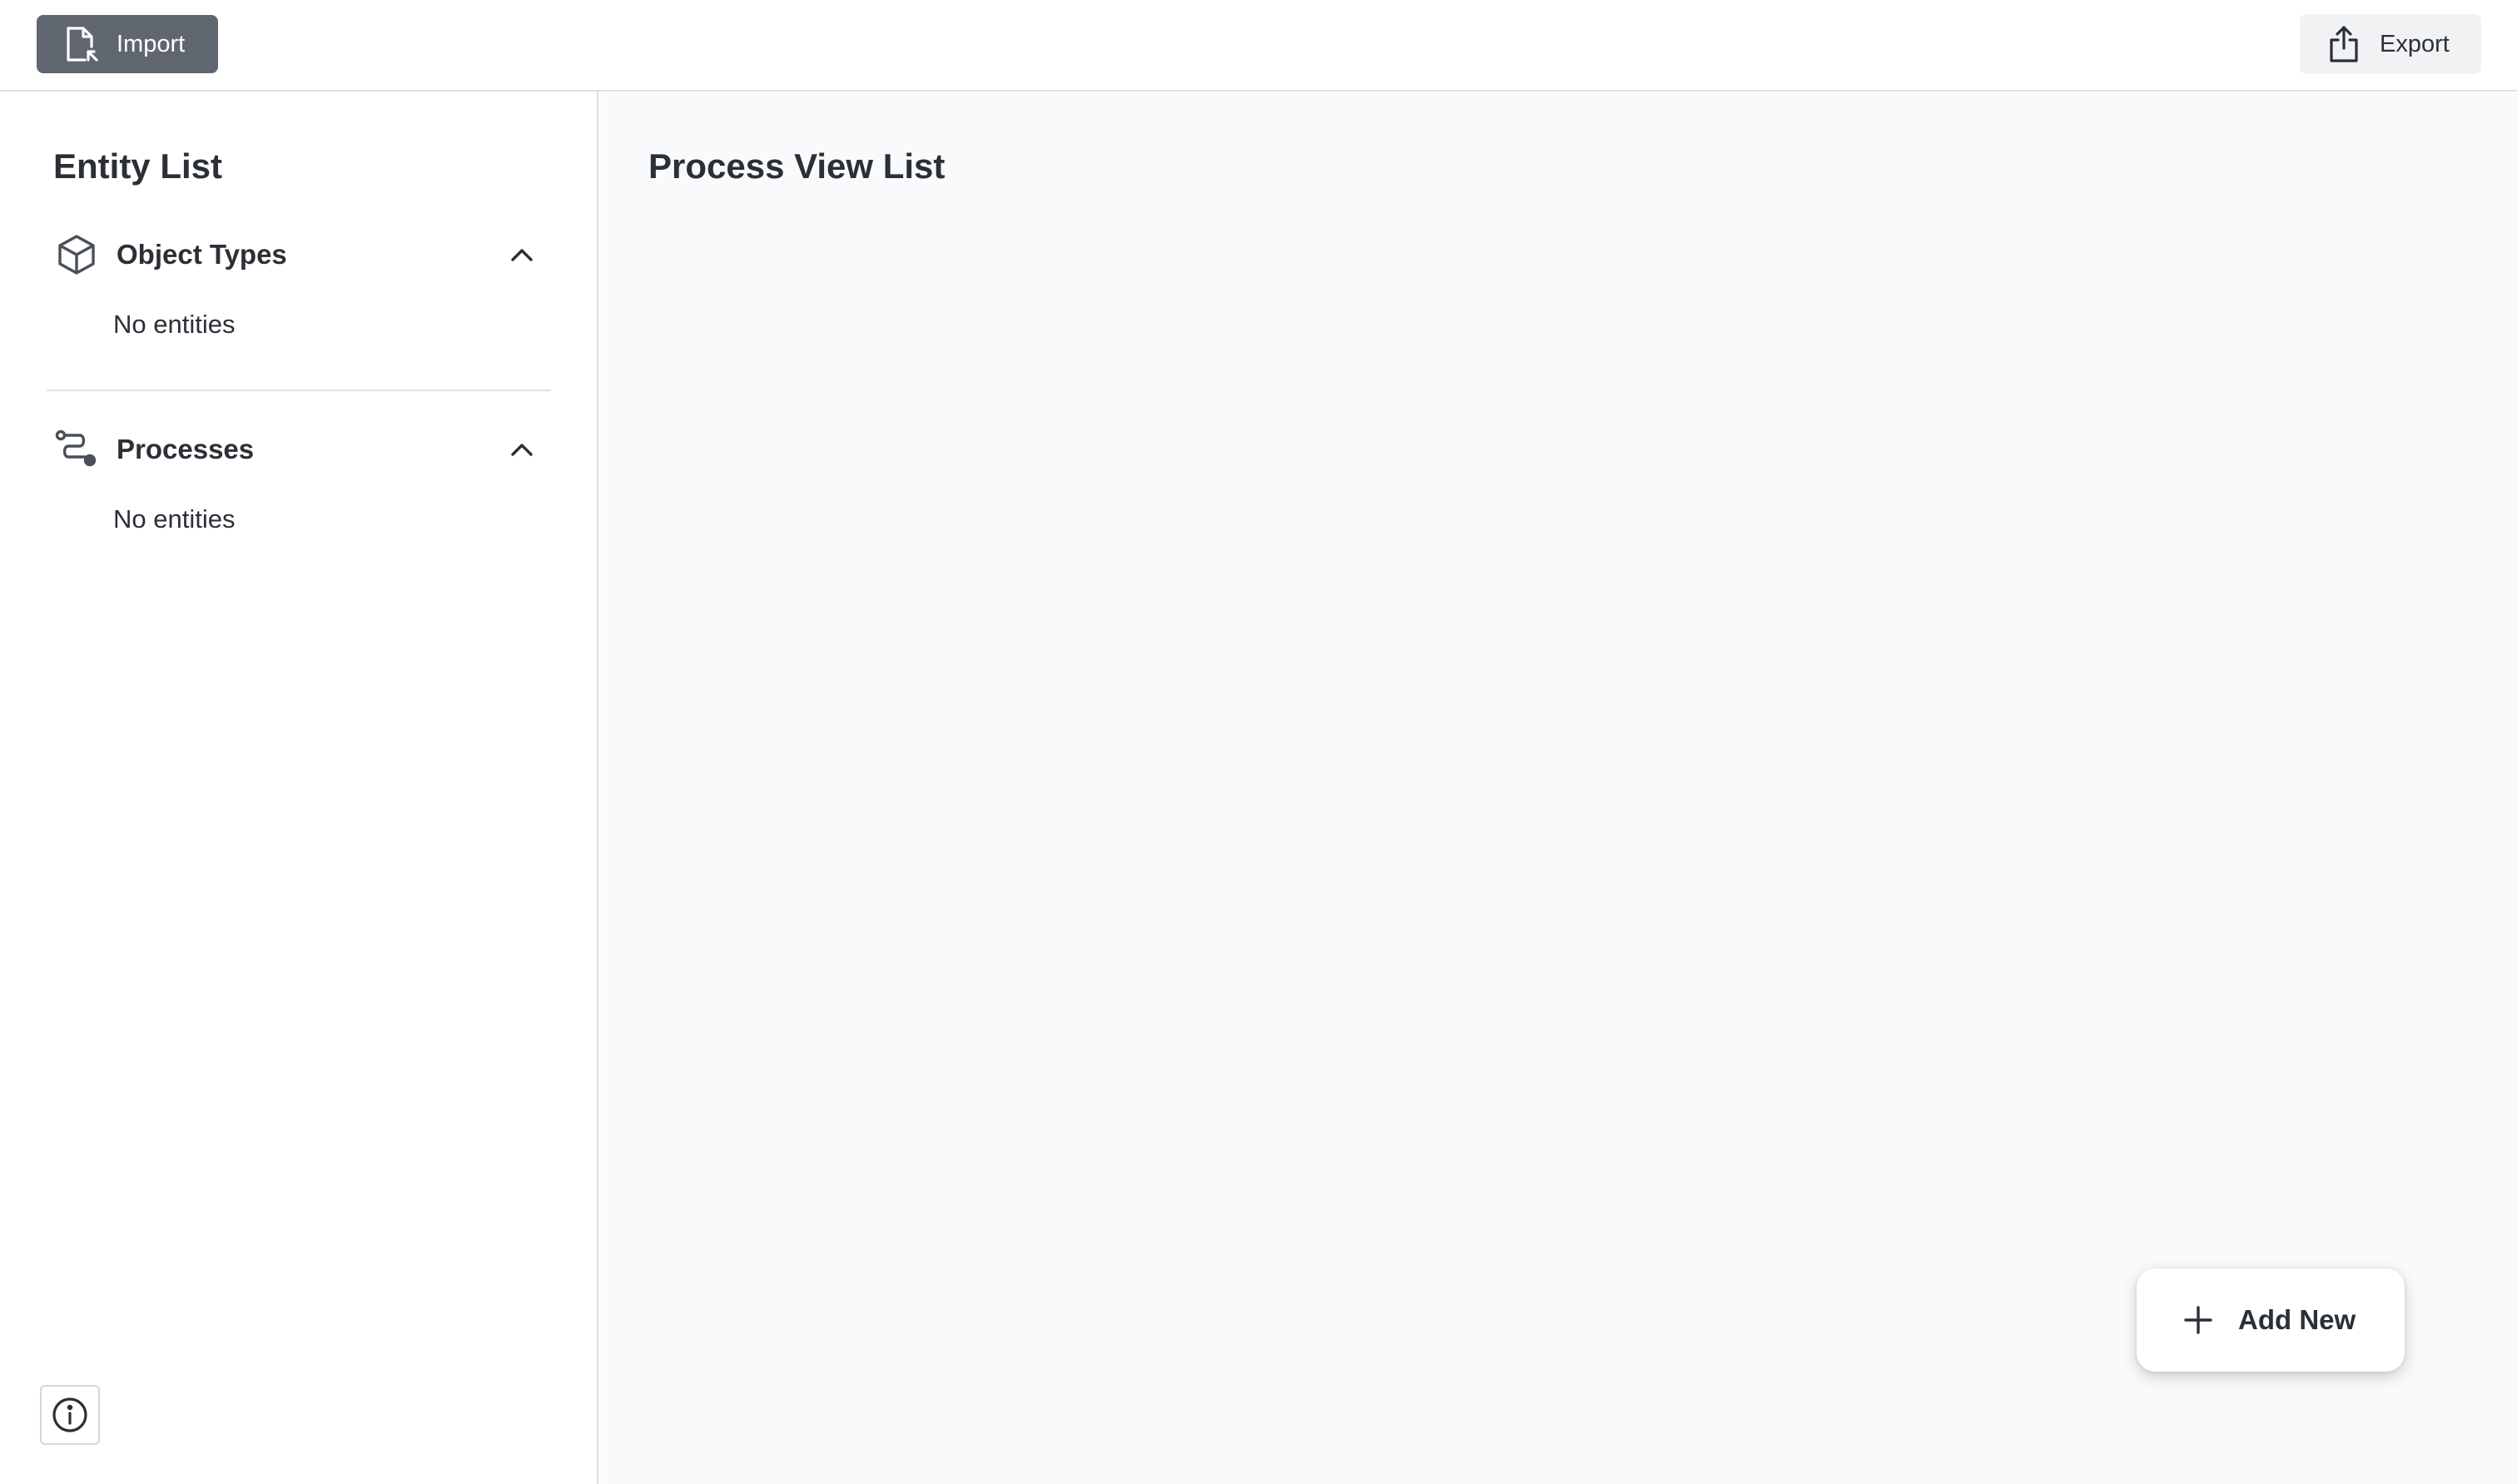 The image size is (2517, 1484). I want to click on add-new-label: Add New, so click(2297, 1319).